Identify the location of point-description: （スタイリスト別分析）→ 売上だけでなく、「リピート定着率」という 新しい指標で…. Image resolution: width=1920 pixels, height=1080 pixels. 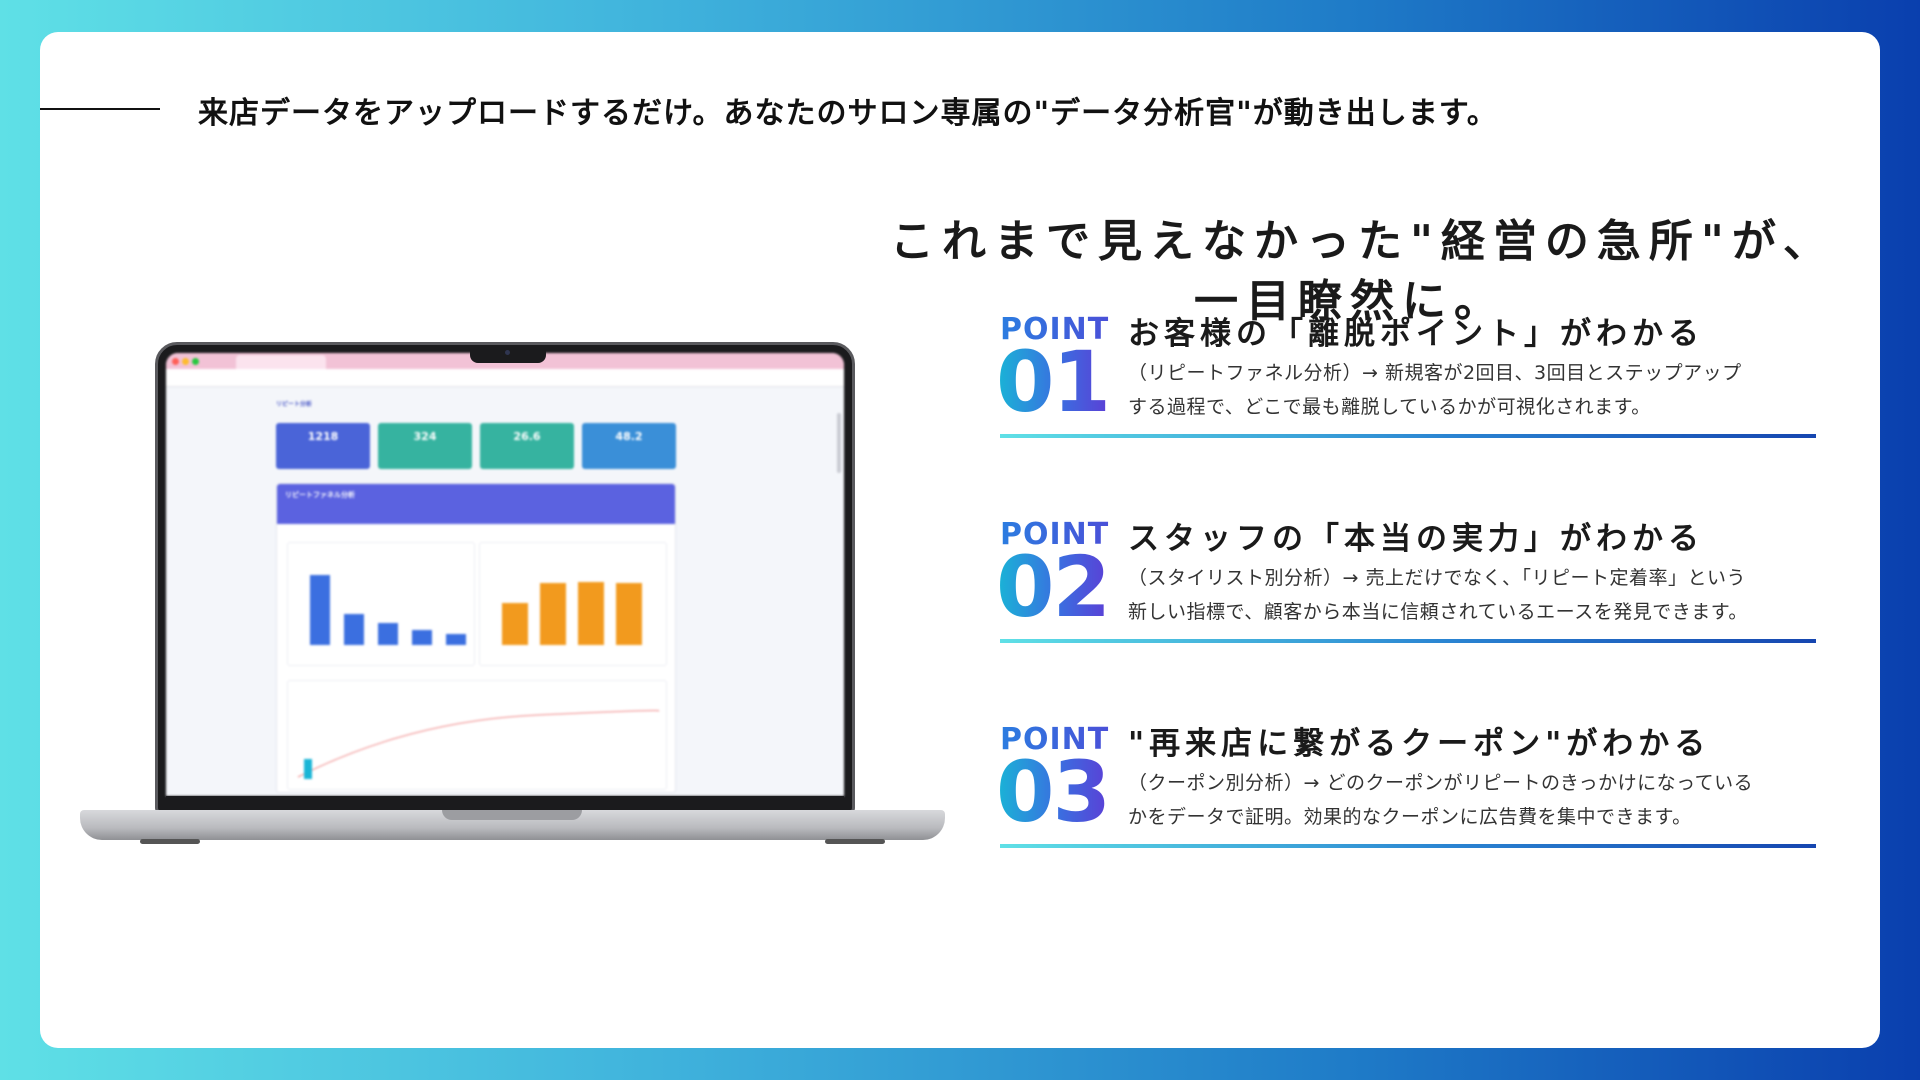
(1478, 595).